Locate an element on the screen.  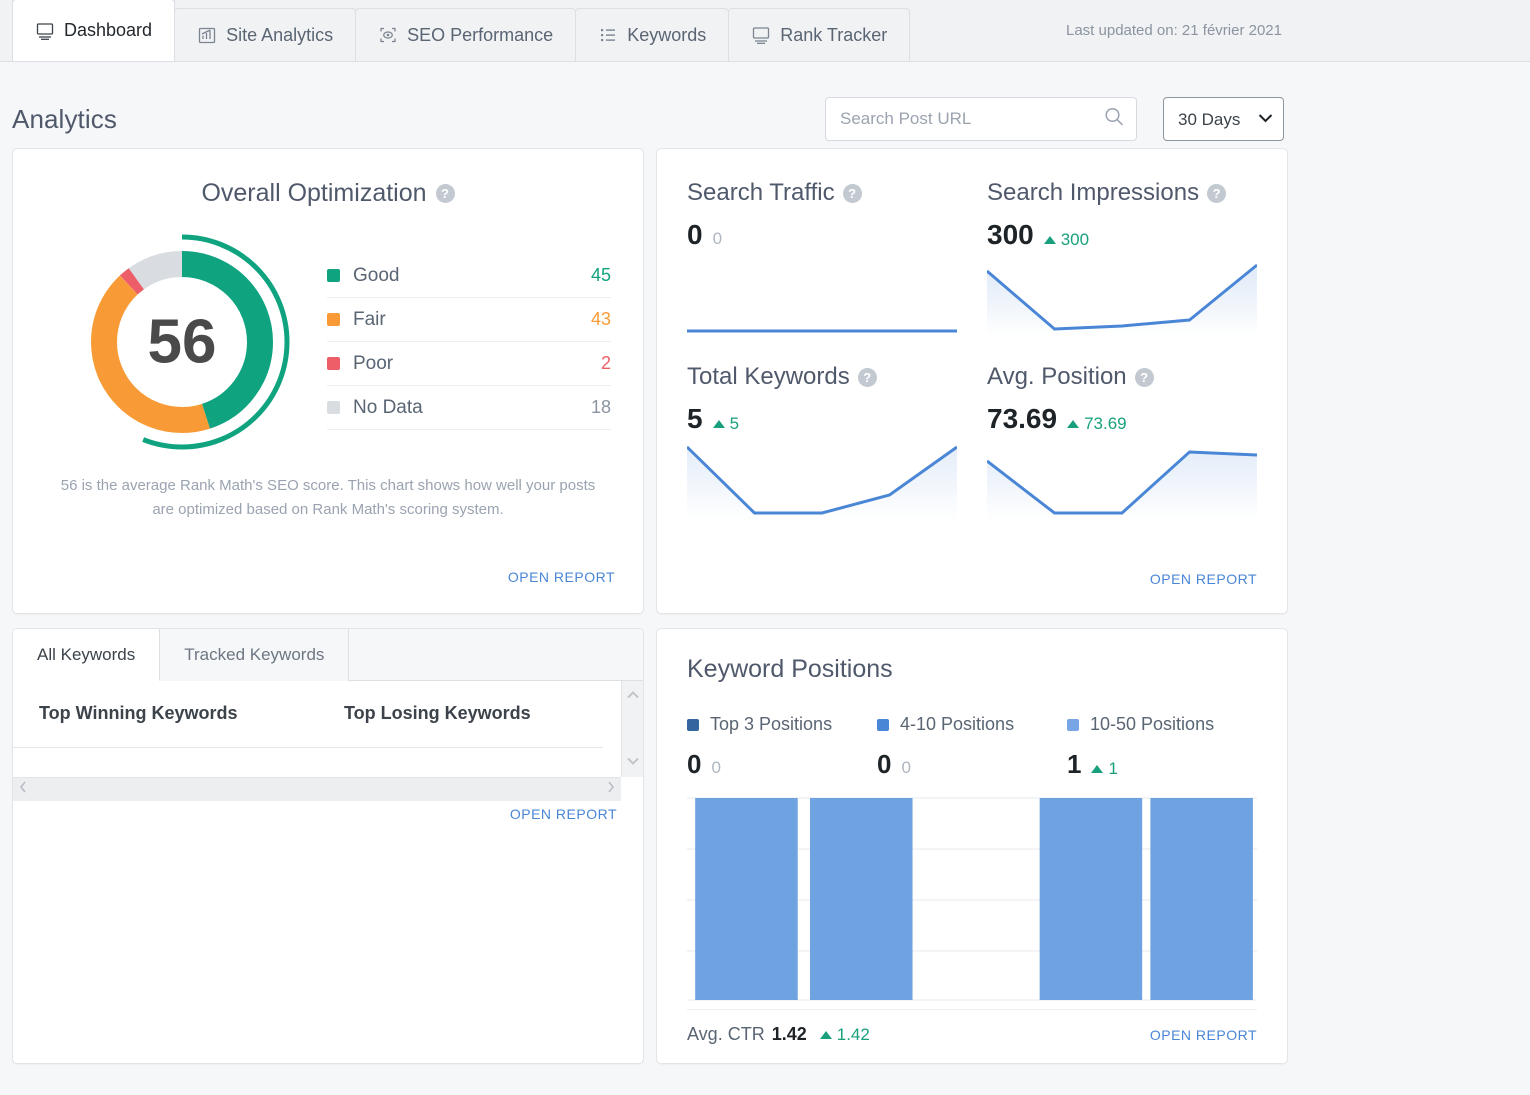
value-top-3-positions: 0 0 is located at coordinates (782, 764).